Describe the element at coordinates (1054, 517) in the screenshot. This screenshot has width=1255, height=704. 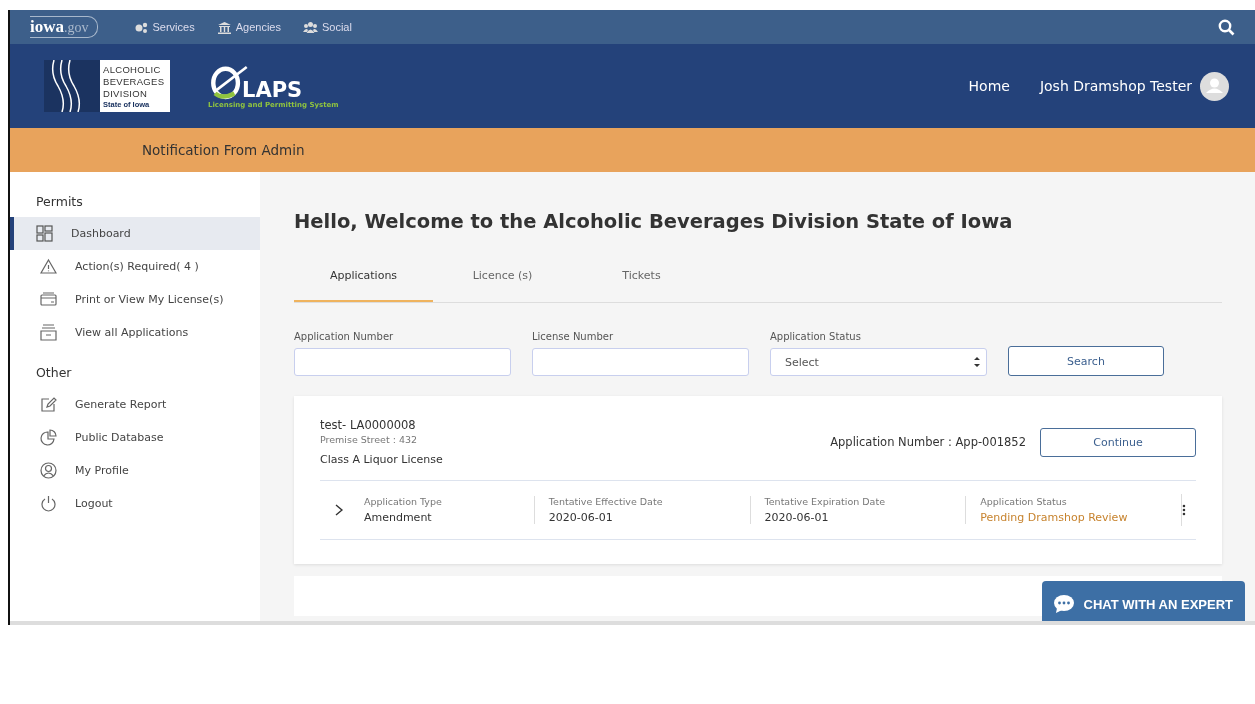
I see `detail-value: Pending Dramshop Review` at that location.